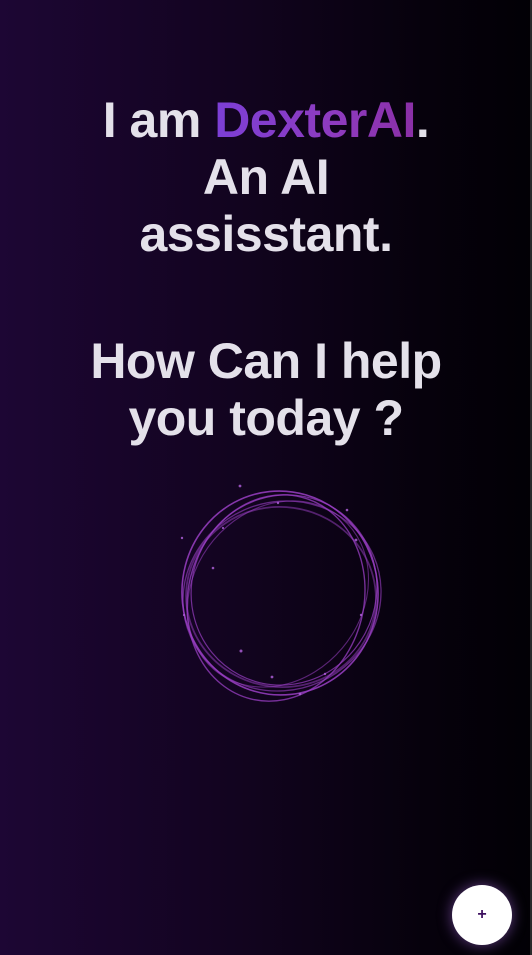  What do you see at coordinates (266, 418) in the screenshot?
I see `question-line-2: you today ?` at bounding box center [266, 418].